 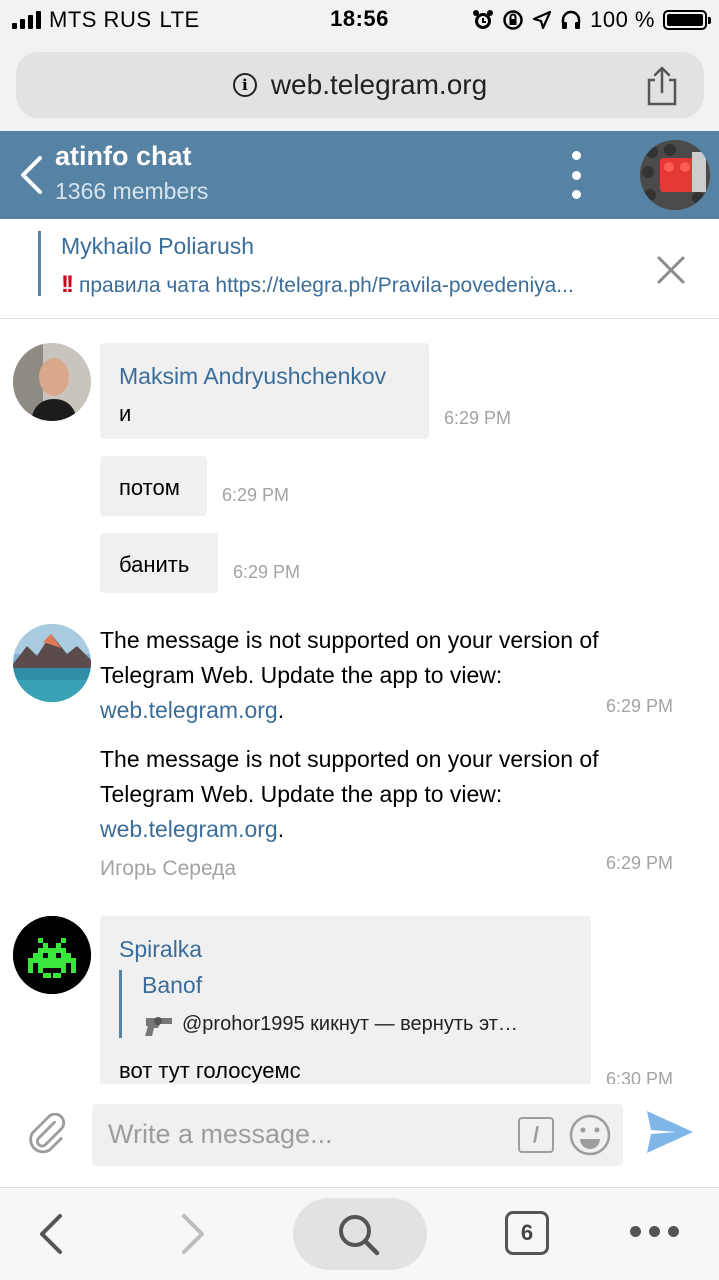 I want to click on paperclip-icon, so click(x=48, y=1136).